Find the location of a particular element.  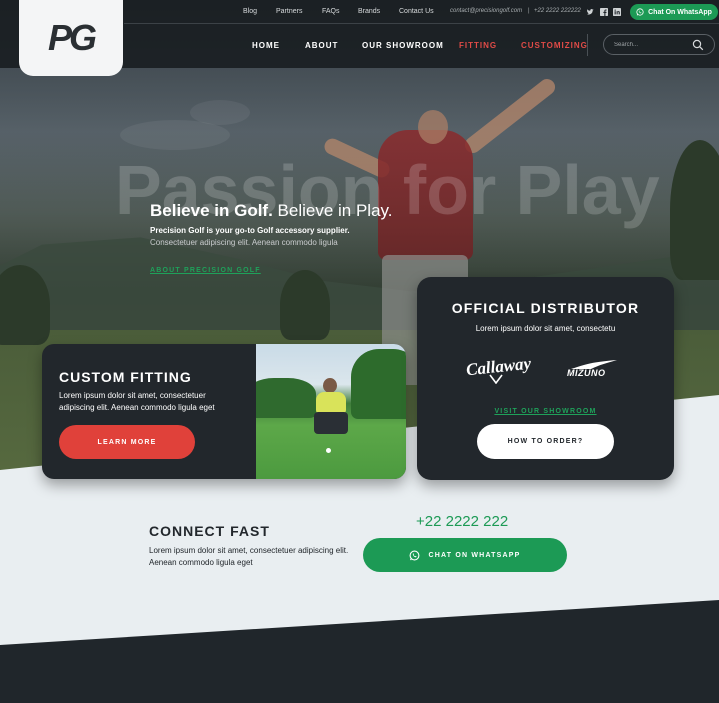

facebook-icon is located at coordinates (604, 12).